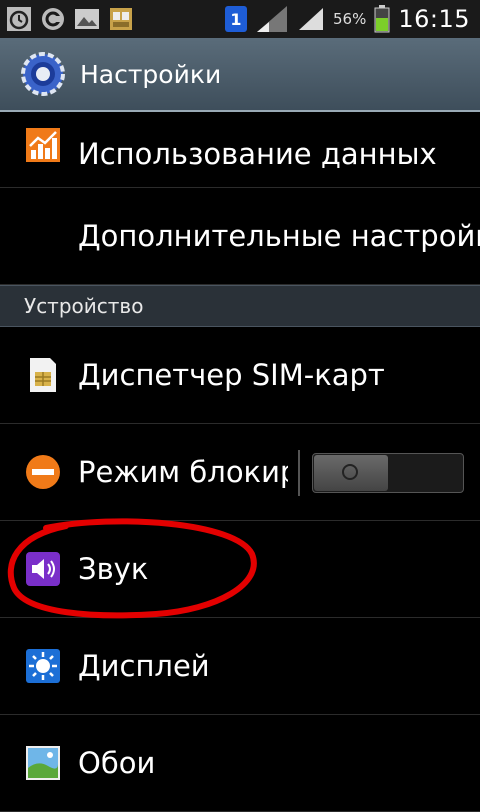 This screenshot has height=812, width=480. Describe the element at coordinates (19, 19) in the screenshot. I see `alarm-icon` at that location.